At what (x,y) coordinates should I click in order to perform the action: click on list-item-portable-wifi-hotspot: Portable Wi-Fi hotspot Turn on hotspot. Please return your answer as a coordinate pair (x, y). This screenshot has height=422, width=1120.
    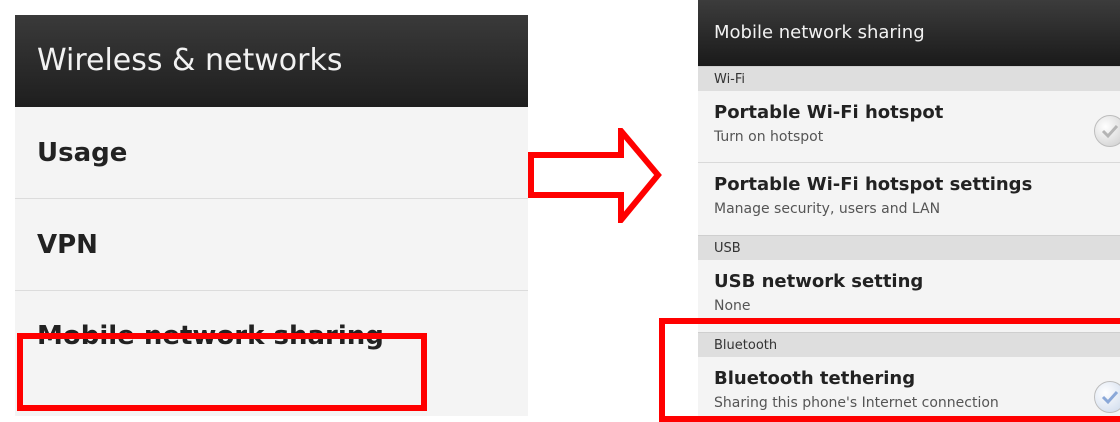
    Looking at the image, I should click on (909, 127).